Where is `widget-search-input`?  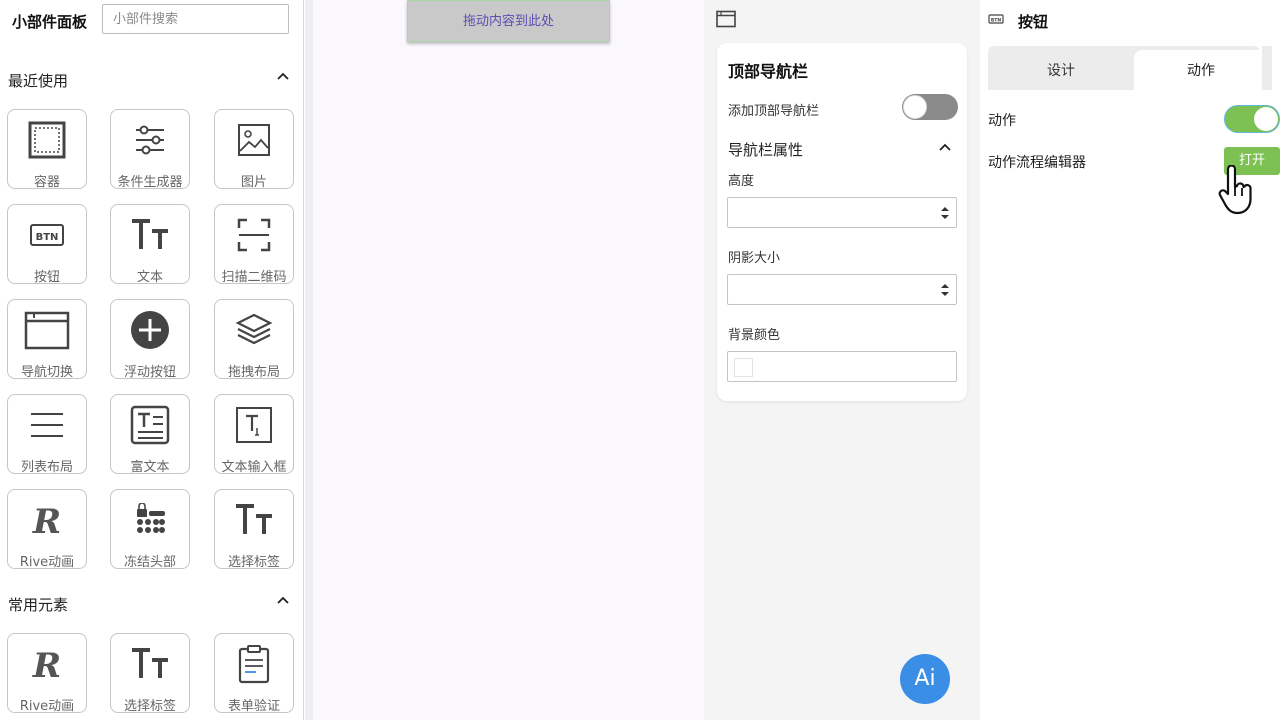
widget-search-input is located at coordinates (195, 19).